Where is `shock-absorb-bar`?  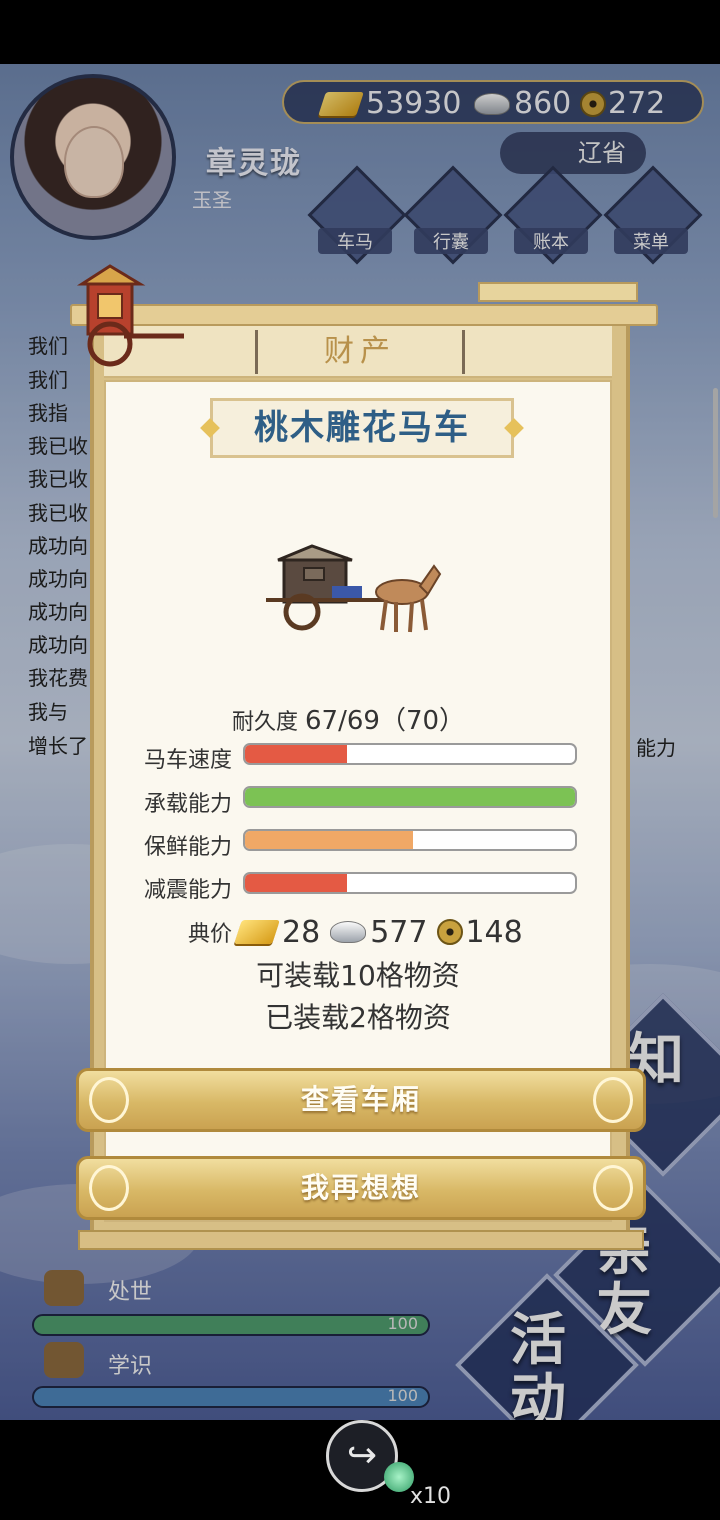
shock-absorb-bar is located at coordinates (410, 883).